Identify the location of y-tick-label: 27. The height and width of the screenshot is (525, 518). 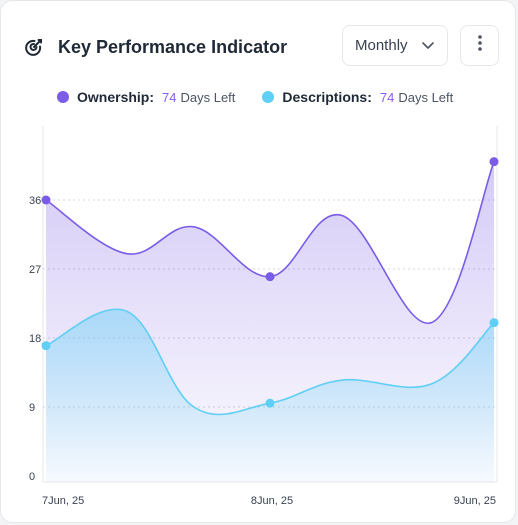
(35, 270).